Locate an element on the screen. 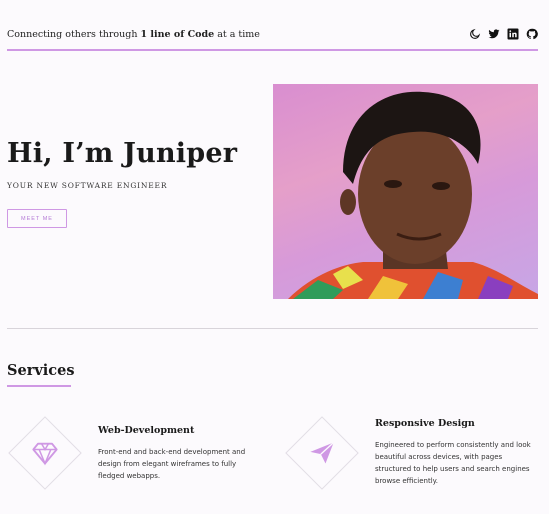 The height and width of the screenshot is (514, 549). linkedin-icon is located at coordinates (513, 34).